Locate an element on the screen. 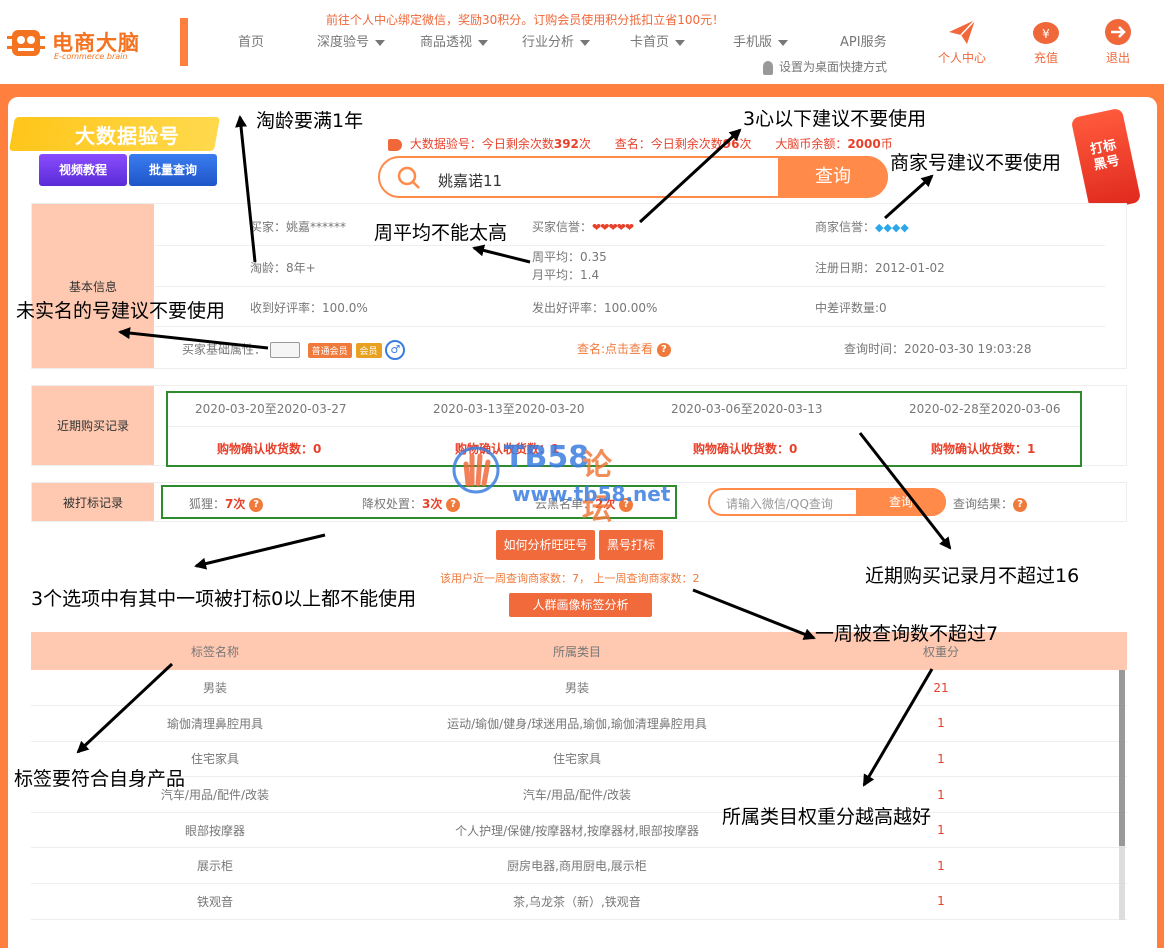 Image resolution: width=1164 pixels, height=948 pixels. video-tutorial-button: 视频教程 is located at coordinates (83, 170).